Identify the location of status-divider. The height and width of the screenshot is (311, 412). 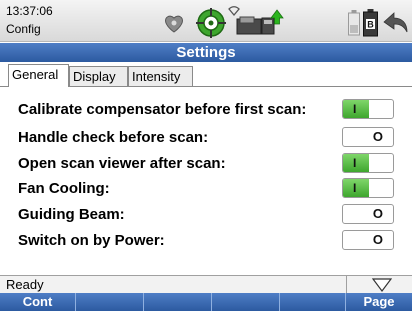
(346, 285).